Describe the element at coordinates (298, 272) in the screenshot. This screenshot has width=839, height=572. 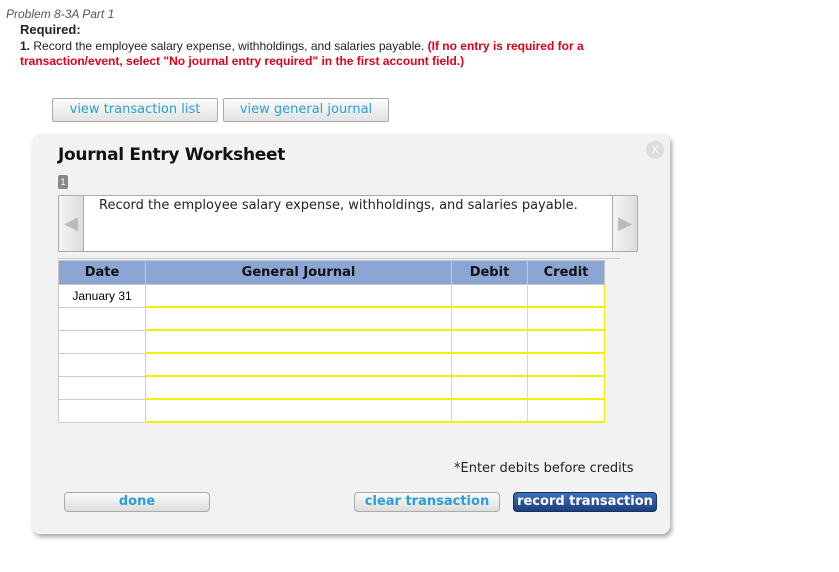
I see `col-general-journal: General Journal` at that location.